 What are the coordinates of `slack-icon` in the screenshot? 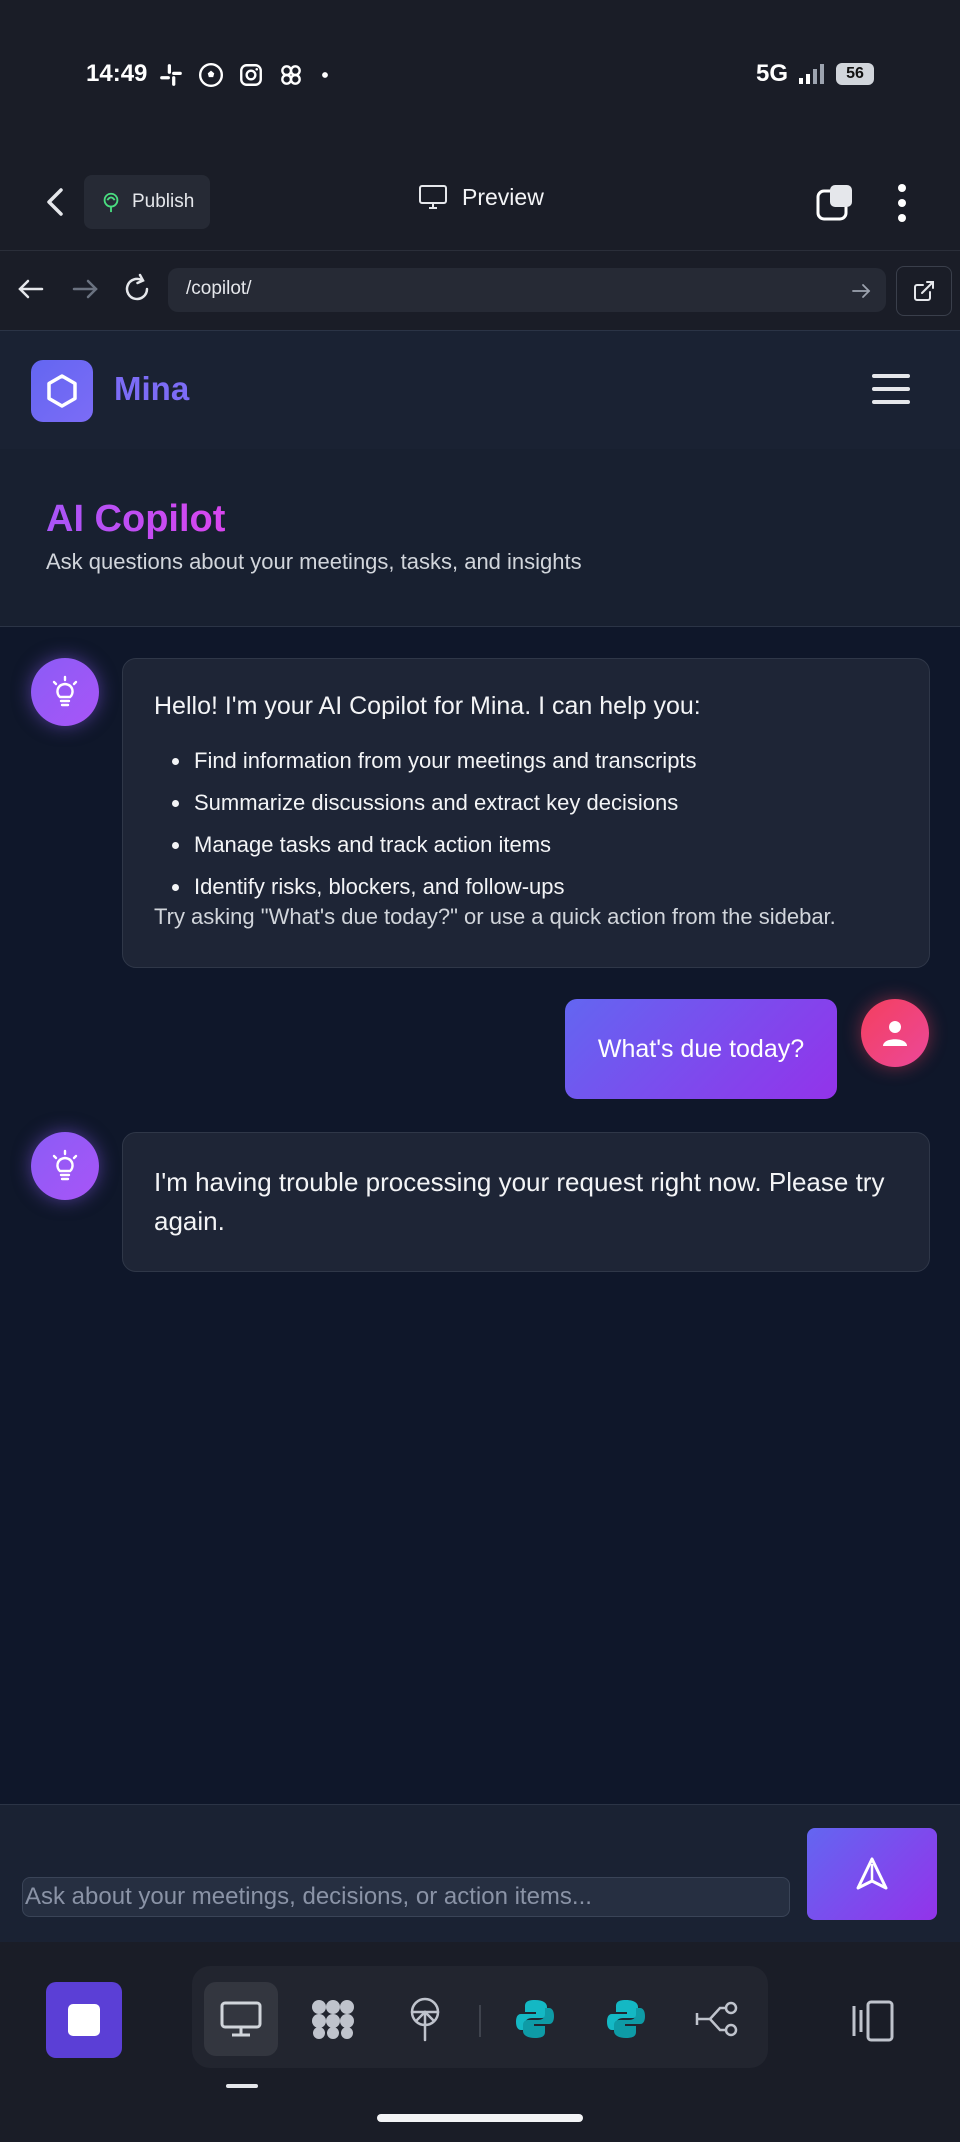 It's located at (171, 75).